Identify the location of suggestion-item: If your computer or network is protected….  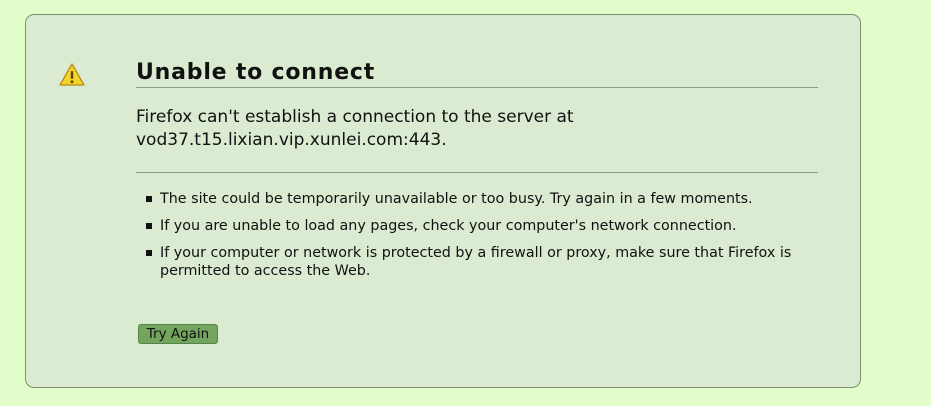
(473, 262).